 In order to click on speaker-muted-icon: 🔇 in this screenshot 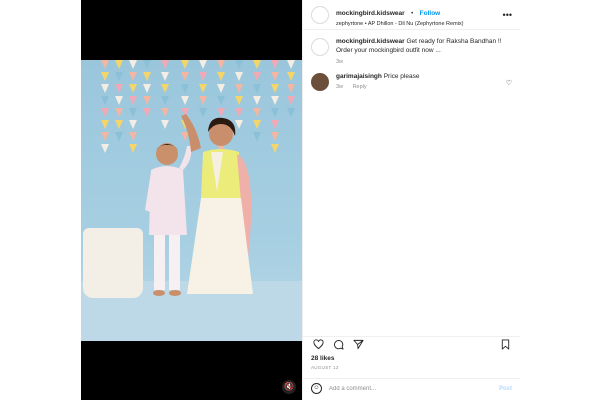, I will do `click(289, 387)`.